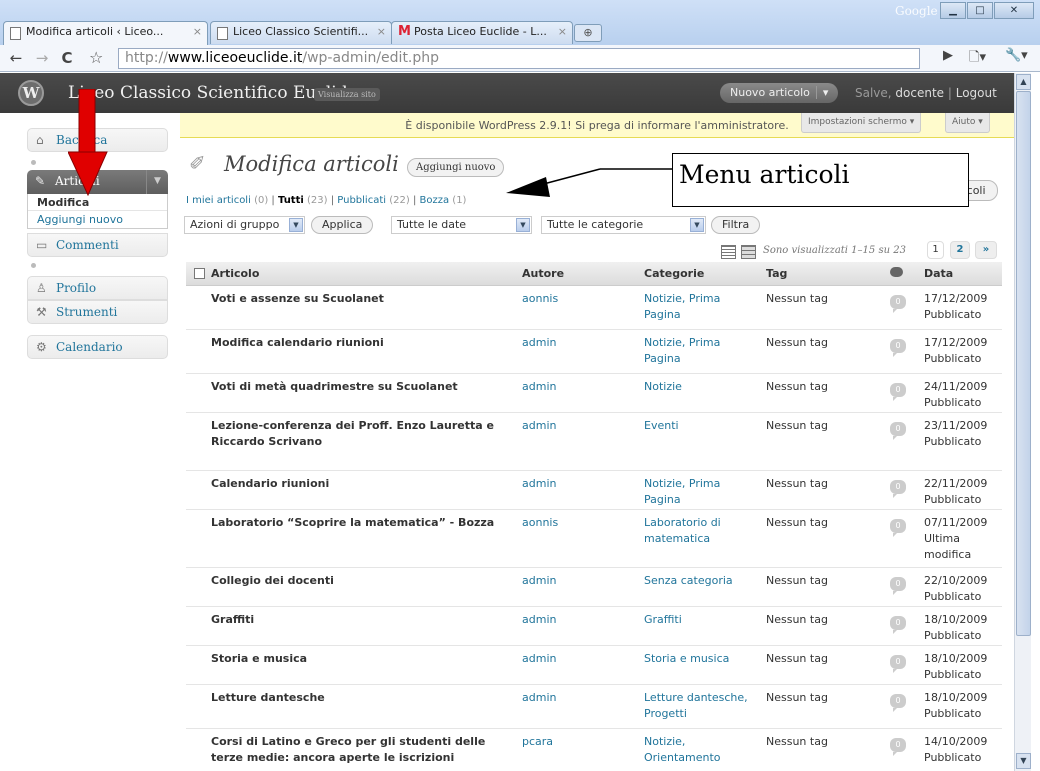 Image resolution: width=1040 pixels, height=771 pixels. Describe the element at coordinates (482, 32) in the screenshot. I see `browser-tab-3: M Posta Liceo Euclide - L... ×` at that location.